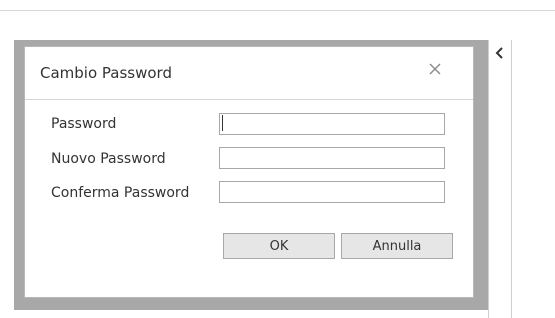 This screenshot has width=555, height=318. Describe the element at coordinates (222, 123) in the screenshot. I see `text-caret` at that location.